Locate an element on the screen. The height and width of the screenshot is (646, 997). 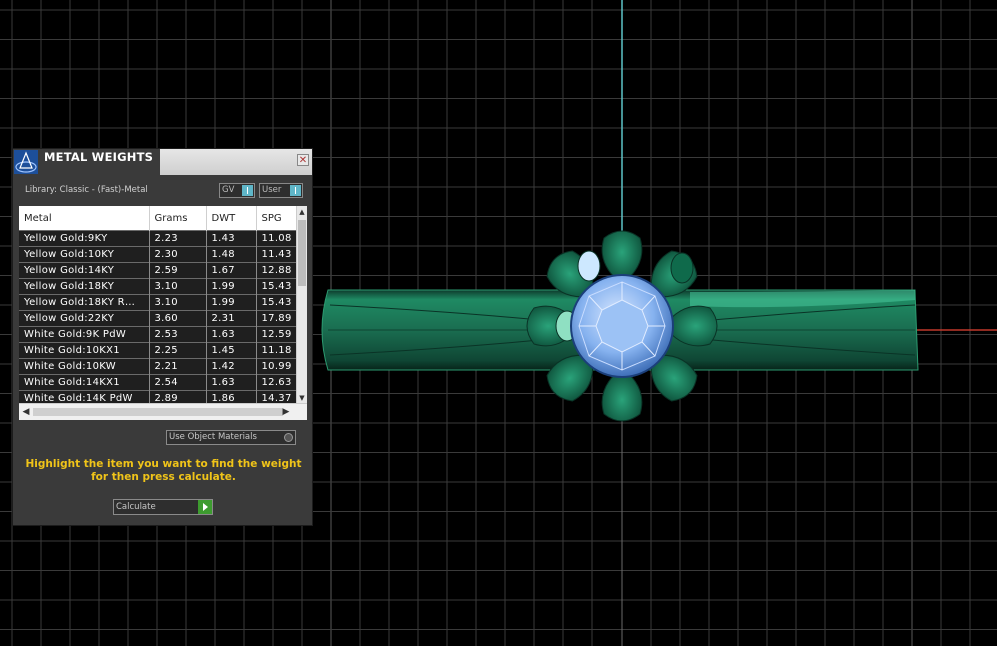
table-cell: White Gold:10KW is located at coordinates (84, 366).